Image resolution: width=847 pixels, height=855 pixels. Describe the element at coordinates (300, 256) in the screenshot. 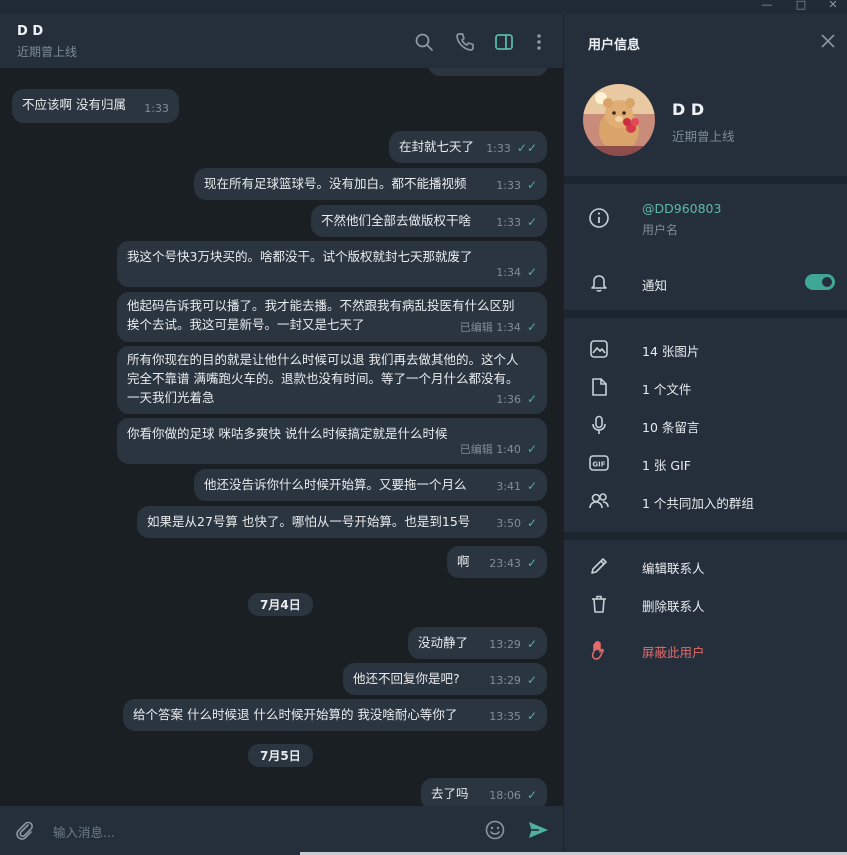

I see `message-text: 我这个号快3万块买的。啥都没干。试个版权就封七天那就废了` at that location.